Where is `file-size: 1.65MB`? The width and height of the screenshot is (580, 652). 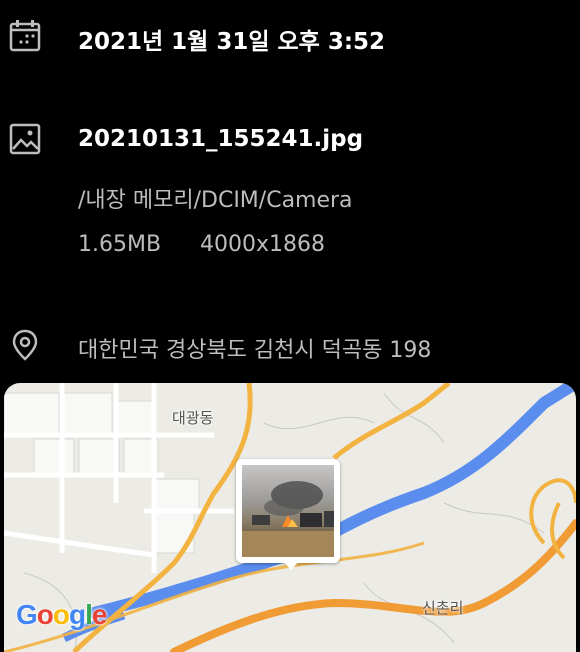
file-size: 1.65MB is located at coordinates (120, 244).